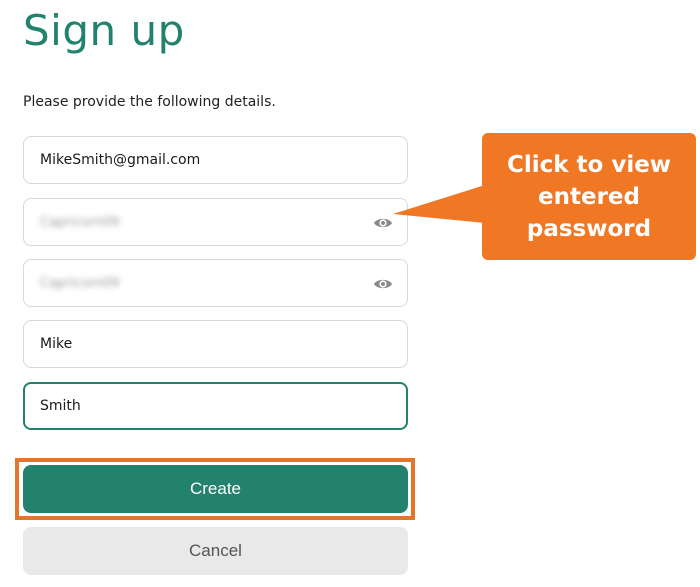 This screenshot has width=700, height=587. What do you see at coordinates (215, 489) in the screenshot?
I see `create-button: Create` at bounding box center [215, 489].